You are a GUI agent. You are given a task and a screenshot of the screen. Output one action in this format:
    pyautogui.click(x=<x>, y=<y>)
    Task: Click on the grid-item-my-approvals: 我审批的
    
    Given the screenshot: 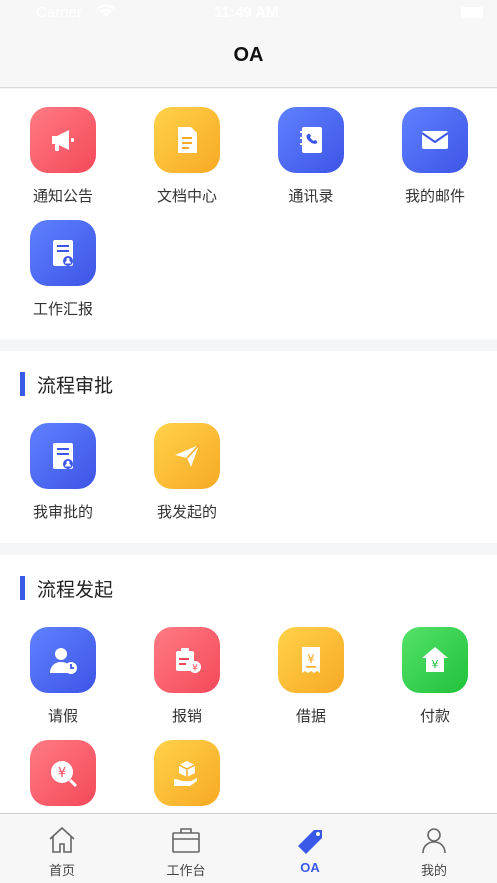 What is the action you would take?
    pyautogui.click(x=63, y=472)
    